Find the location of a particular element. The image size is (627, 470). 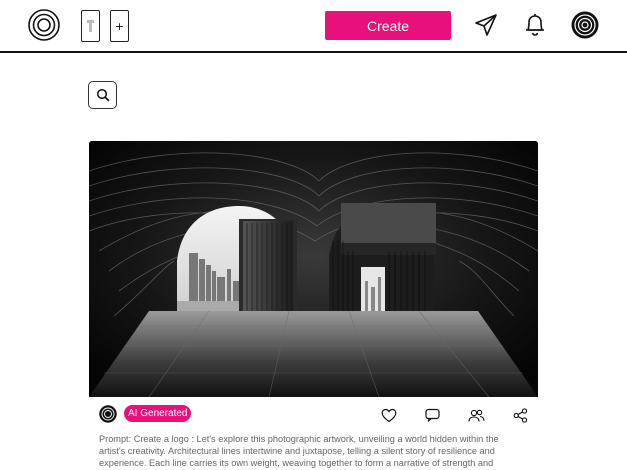

author-avatar-icon is located at coordinates (108, 414).